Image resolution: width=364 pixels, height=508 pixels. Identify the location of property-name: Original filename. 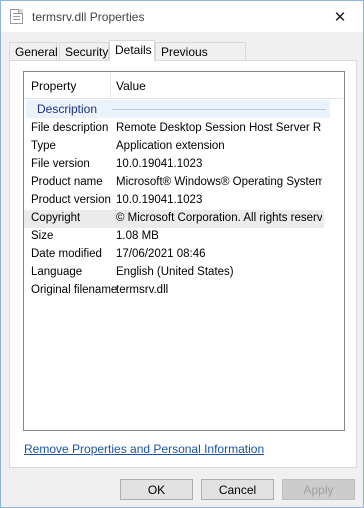
(74, 290).